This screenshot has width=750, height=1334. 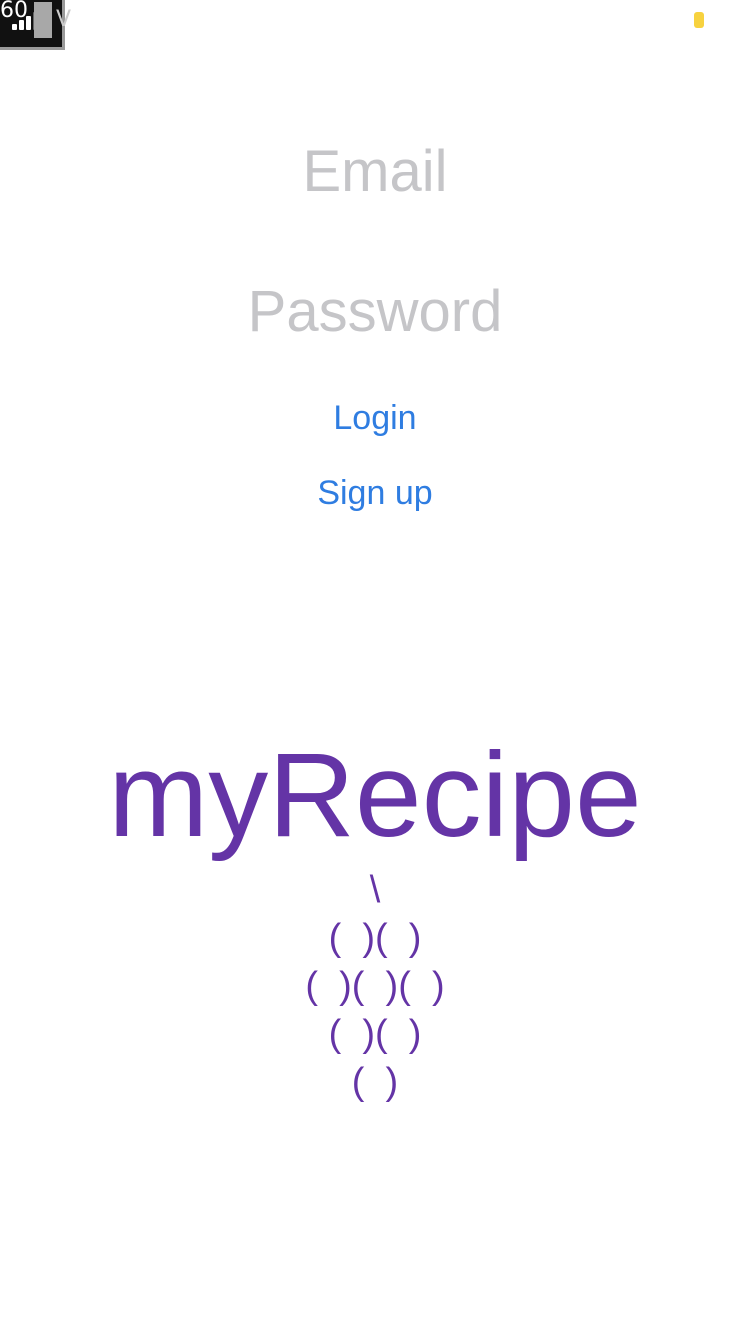 What do you see at coordinates (699, 20) in the screenshot?
I see `battery-icon` at bounding box center [699, 20].